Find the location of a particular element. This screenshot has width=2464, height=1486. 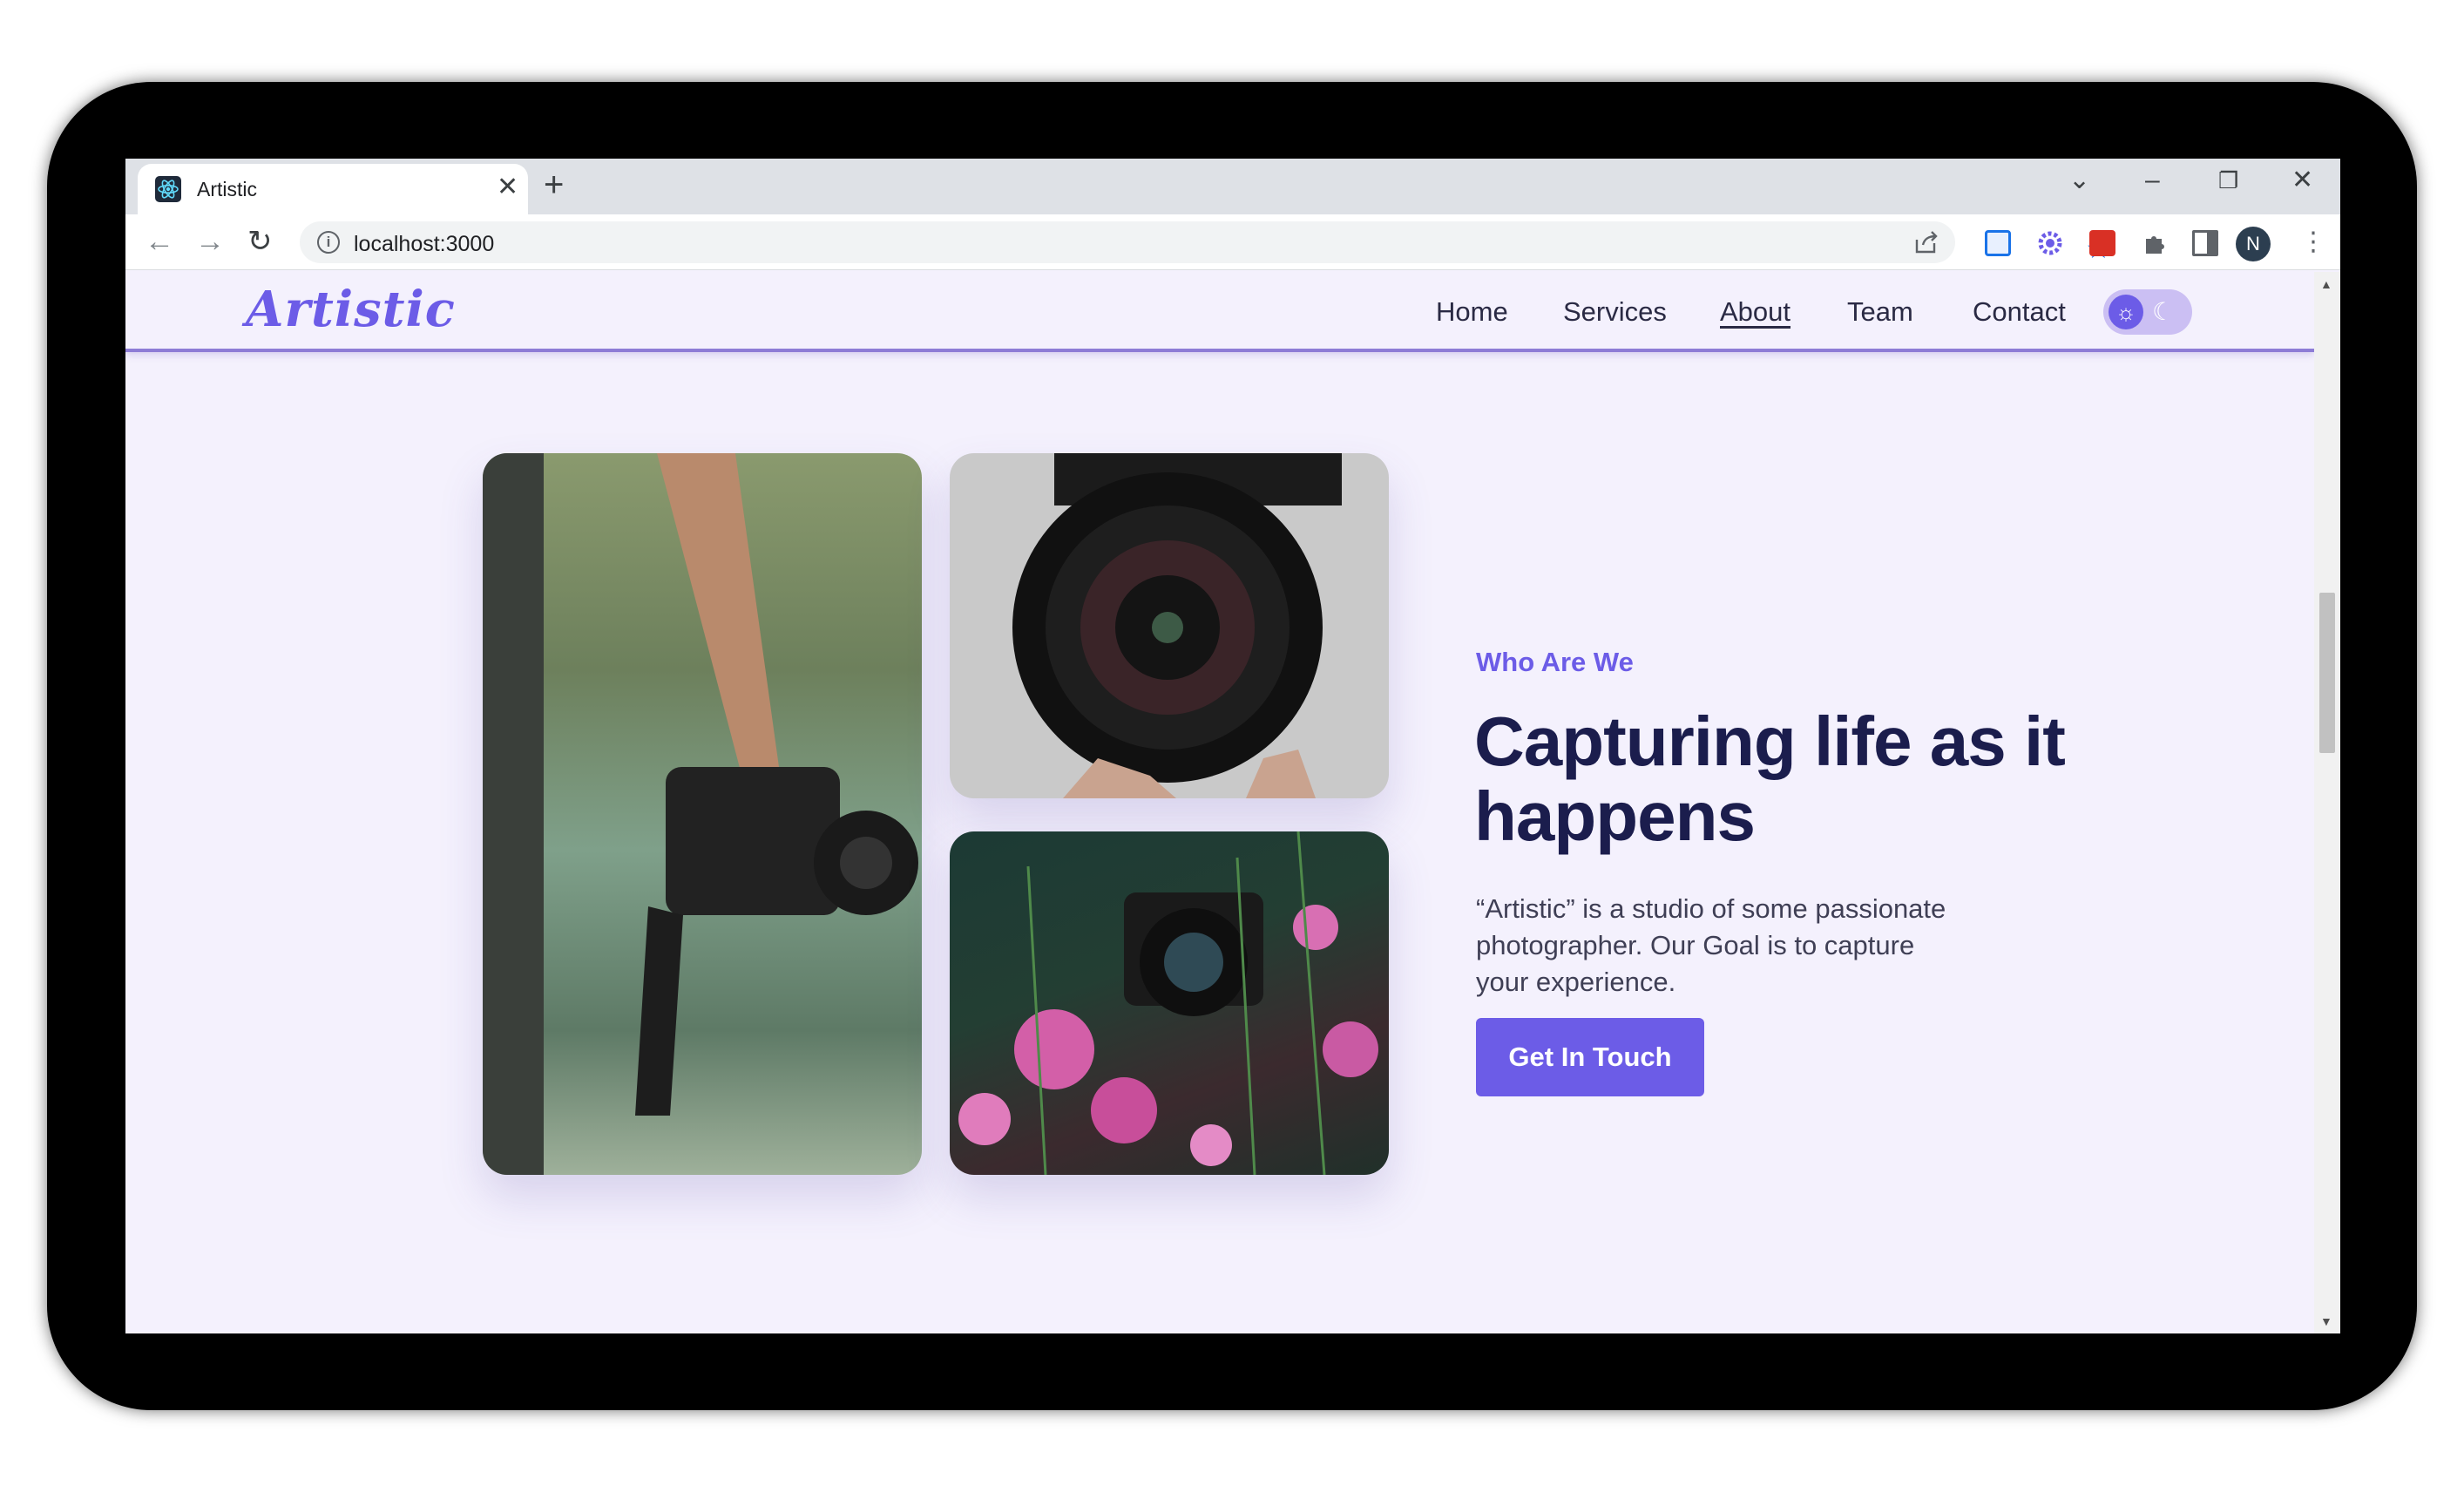

tab-search-dropdown-icon: ⌄ is located at coordinates (2079, 180).